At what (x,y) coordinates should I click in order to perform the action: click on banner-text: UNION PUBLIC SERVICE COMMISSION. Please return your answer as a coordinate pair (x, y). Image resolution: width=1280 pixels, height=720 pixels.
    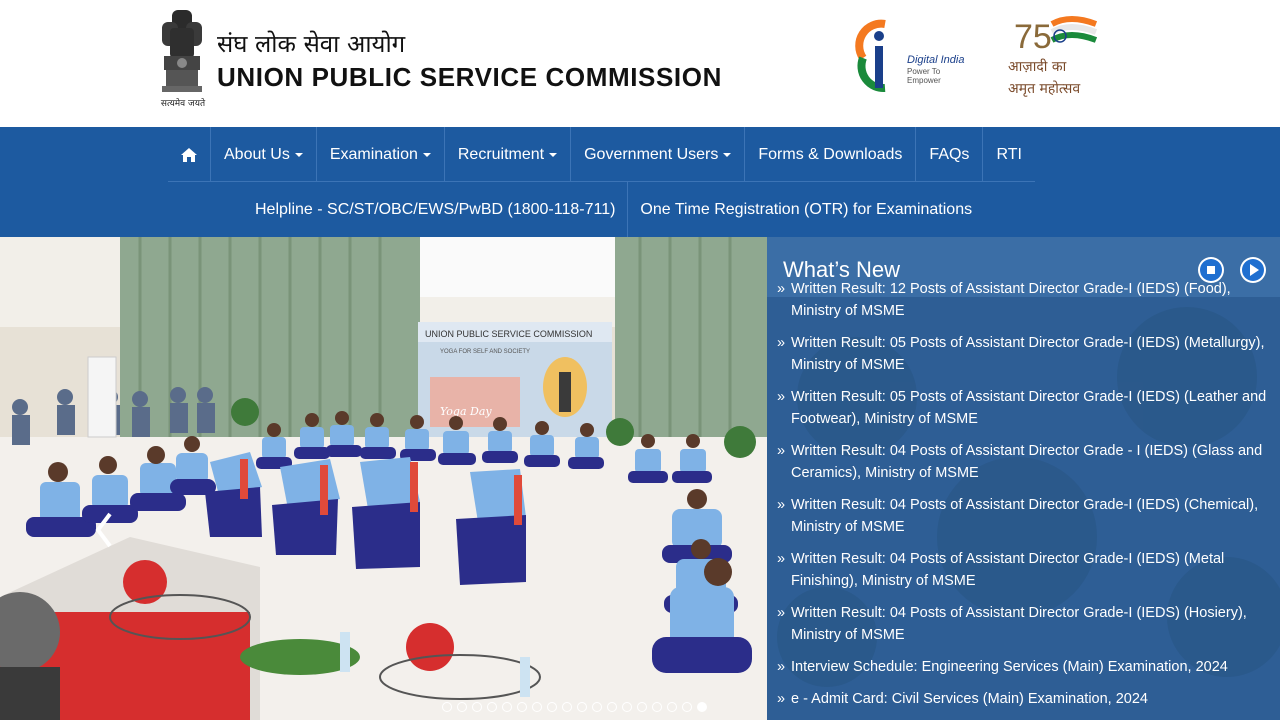
    Looking at the image, I should click on (508, 334).